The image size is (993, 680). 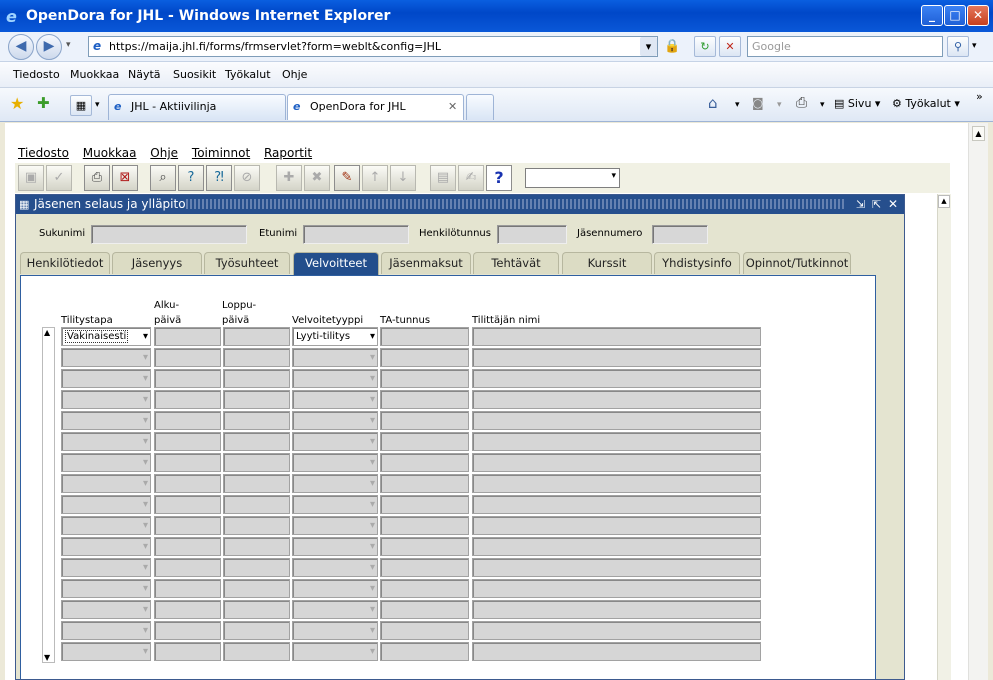 What do you see at coordinates (452, 107) in the screenshot?
I see `close-tab-icon: ✕` at bounding box center [452, 107].